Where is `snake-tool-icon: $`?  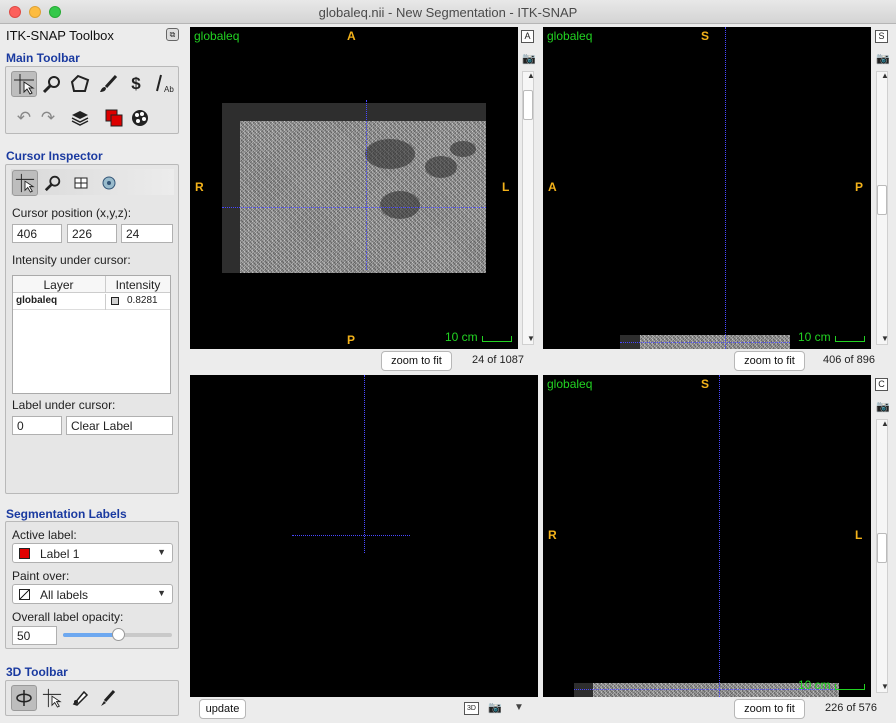
snake-tool-icon: $ is located at coordinates (136, 84).